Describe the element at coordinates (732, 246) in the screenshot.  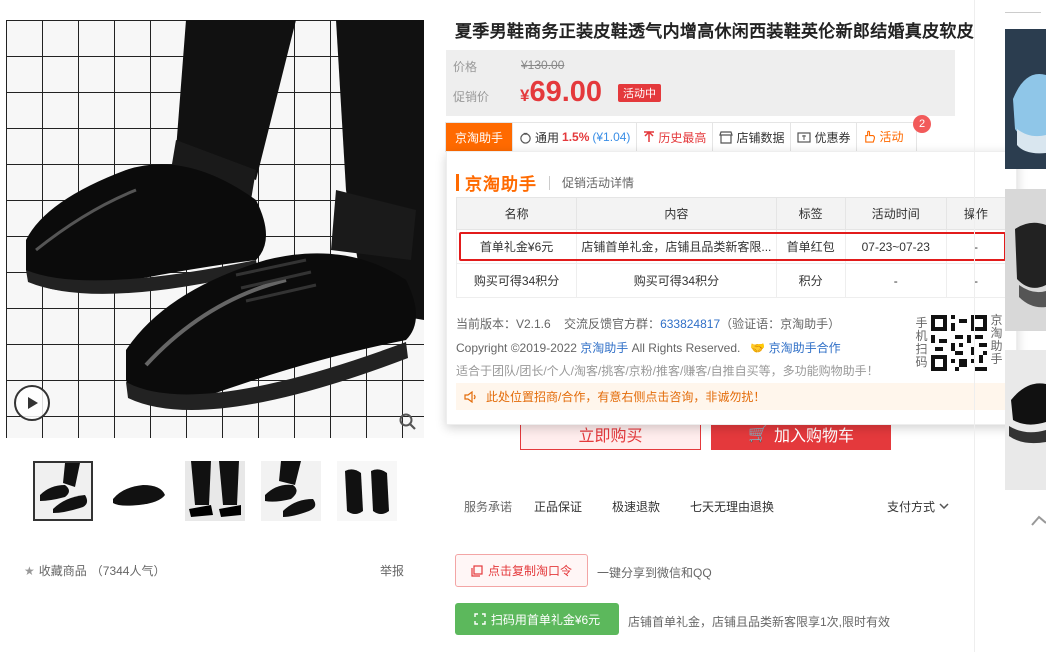
I see `highlight-box` at that location.